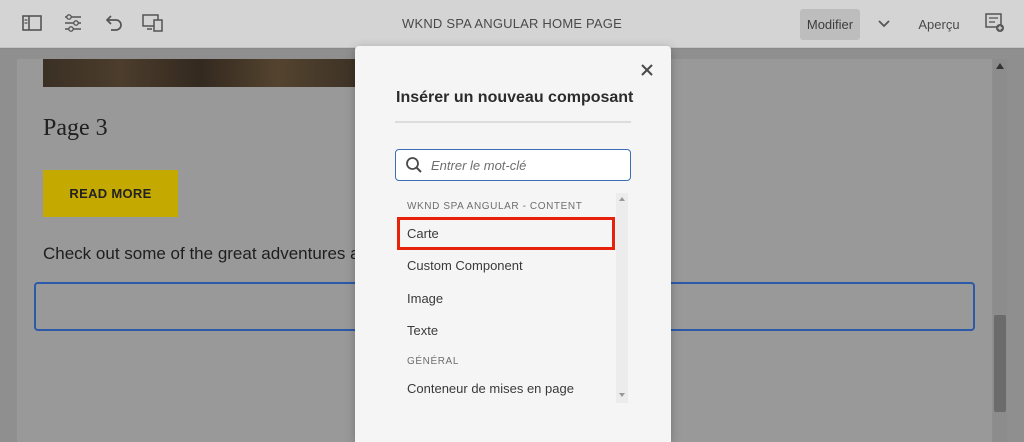  I want to click on annotations-icon, so click(995, 23).